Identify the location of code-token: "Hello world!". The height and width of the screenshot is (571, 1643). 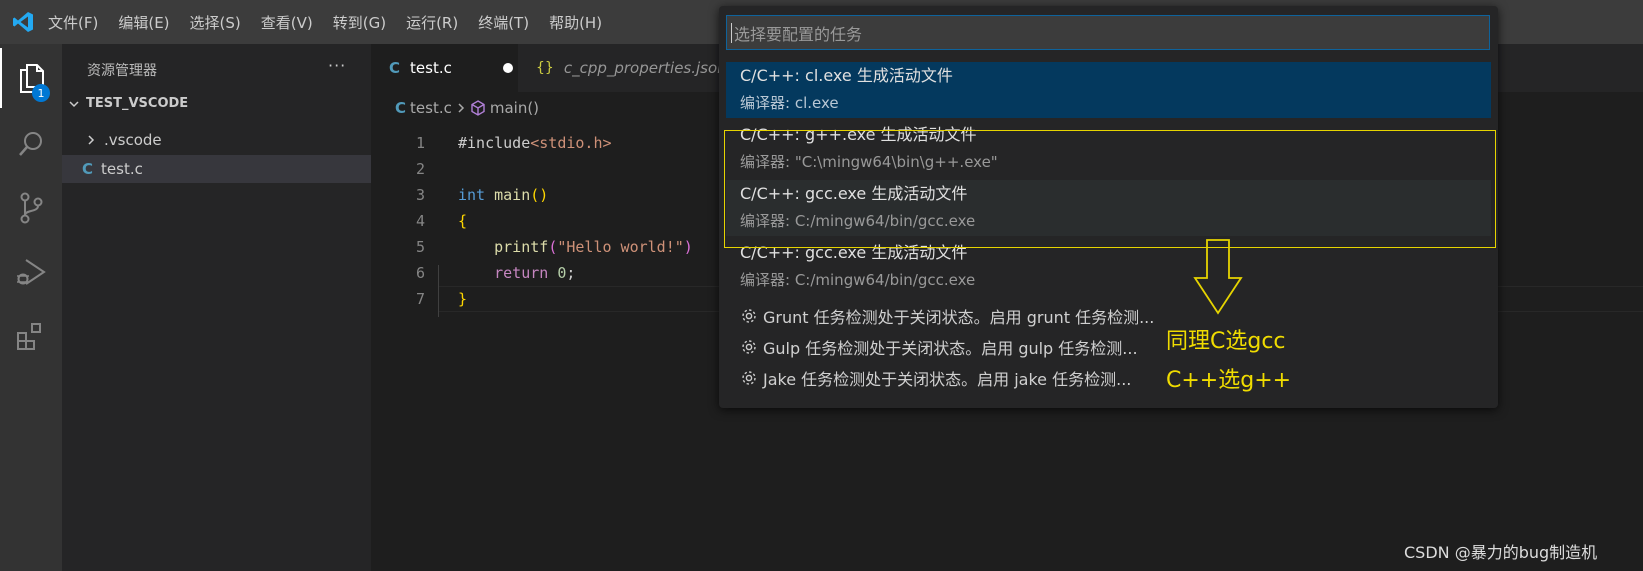
(620, 247).